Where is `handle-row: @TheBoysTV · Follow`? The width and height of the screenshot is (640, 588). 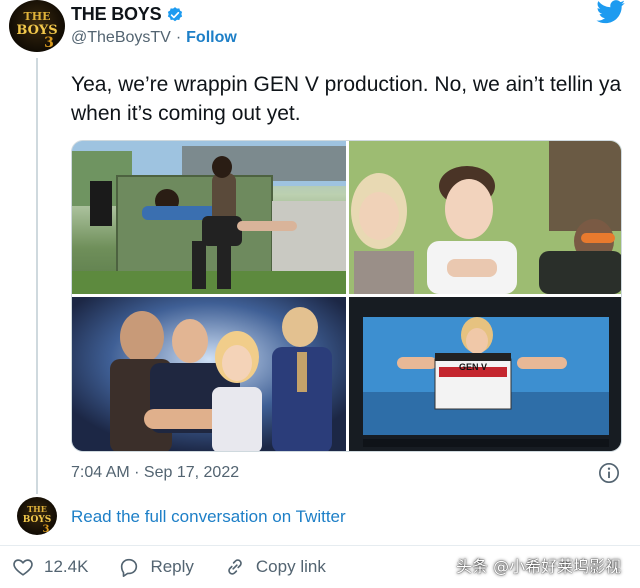 handle-row: @TheBoysTV · Follow is located at coordinates (154, 38).